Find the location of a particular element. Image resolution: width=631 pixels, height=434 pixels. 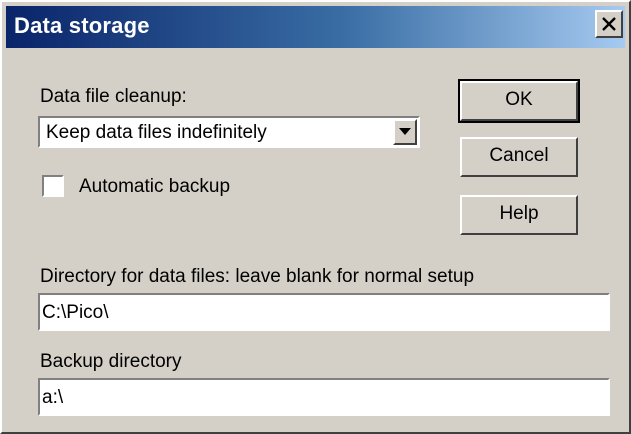

automatic-backup-label: Automatic backup is located at coordinates (154, 187).